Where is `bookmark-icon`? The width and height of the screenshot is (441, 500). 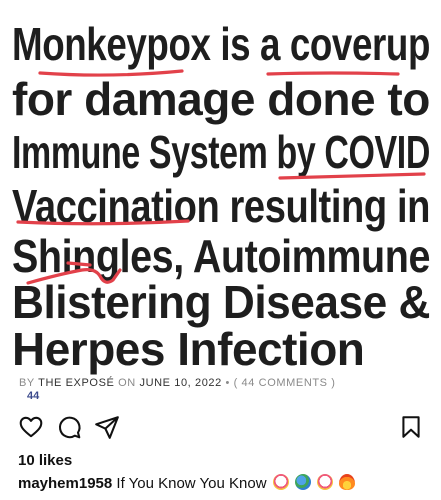 bookmark-icon is located at coordinates (411, 427).